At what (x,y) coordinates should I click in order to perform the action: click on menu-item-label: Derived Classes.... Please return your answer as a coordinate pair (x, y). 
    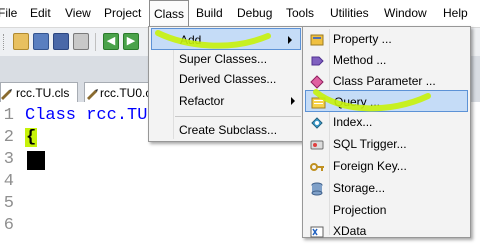
    Looking at the image, I should click on (228, 79).